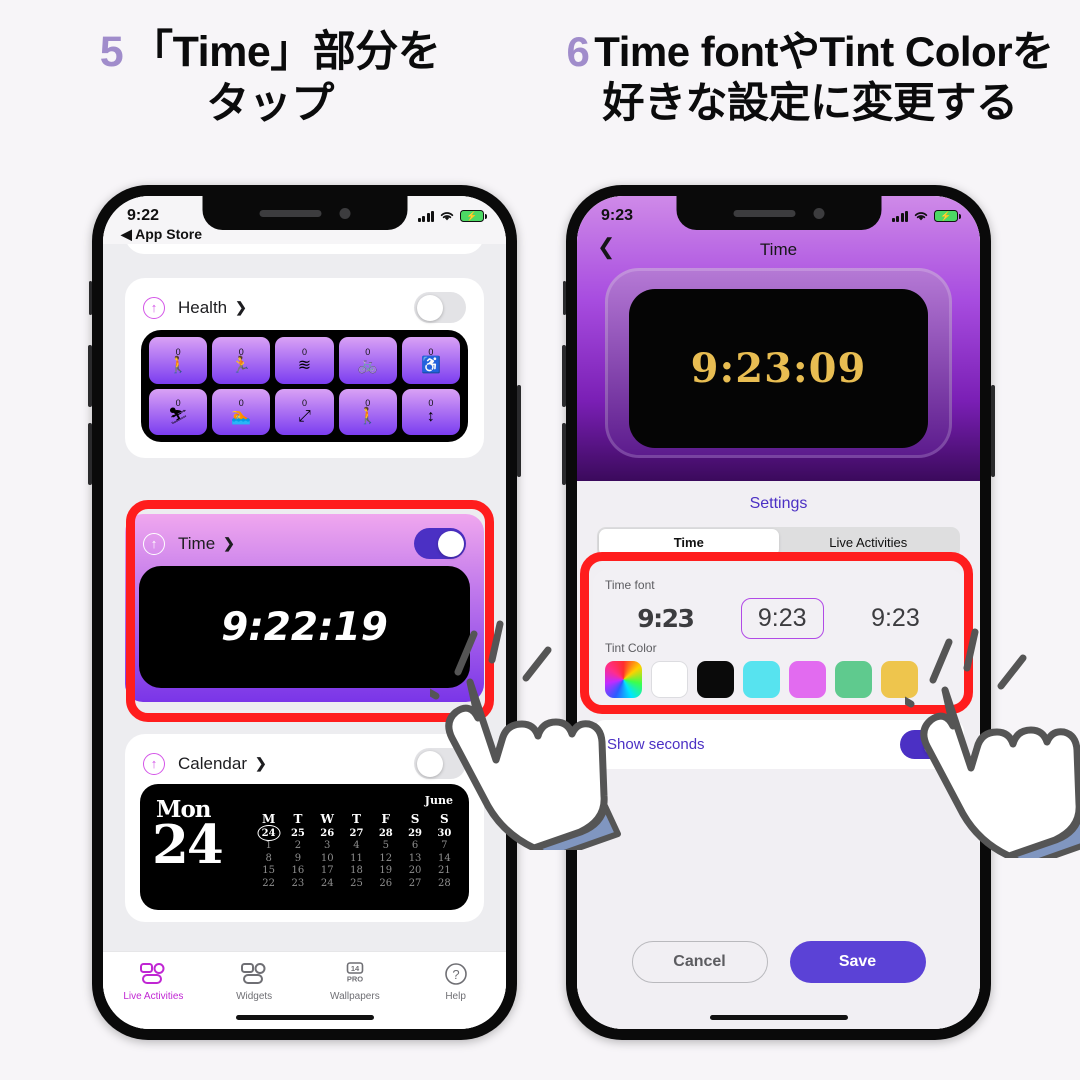 This screenshot has height=1080, width=1080. I want to click on status-time: 9:23, so click(617, 215).